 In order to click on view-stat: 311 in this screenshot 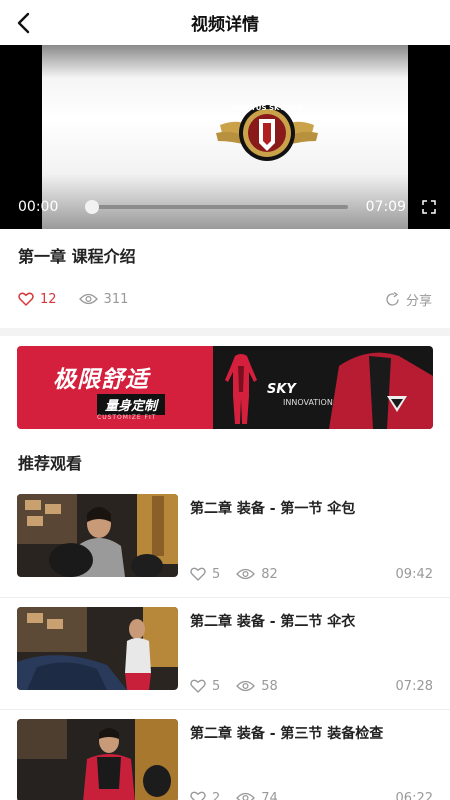, I will do `click(103, 299)`.